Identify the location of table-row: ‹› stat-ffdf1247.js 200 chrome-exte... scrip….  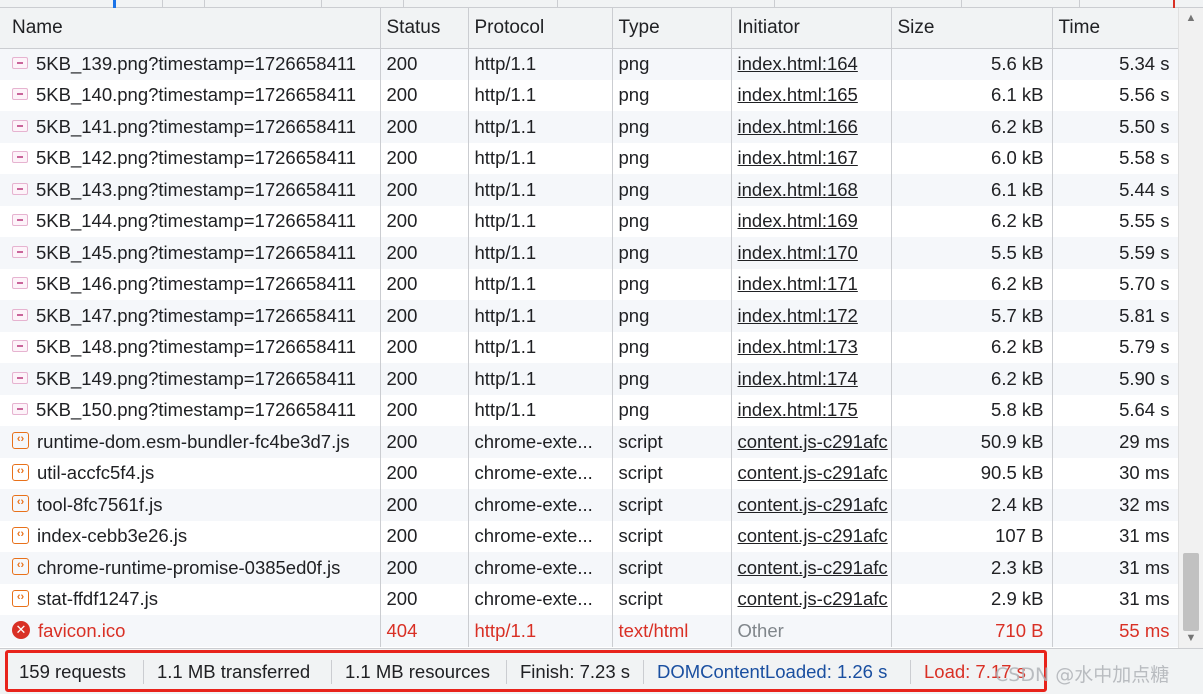
(589, 599).